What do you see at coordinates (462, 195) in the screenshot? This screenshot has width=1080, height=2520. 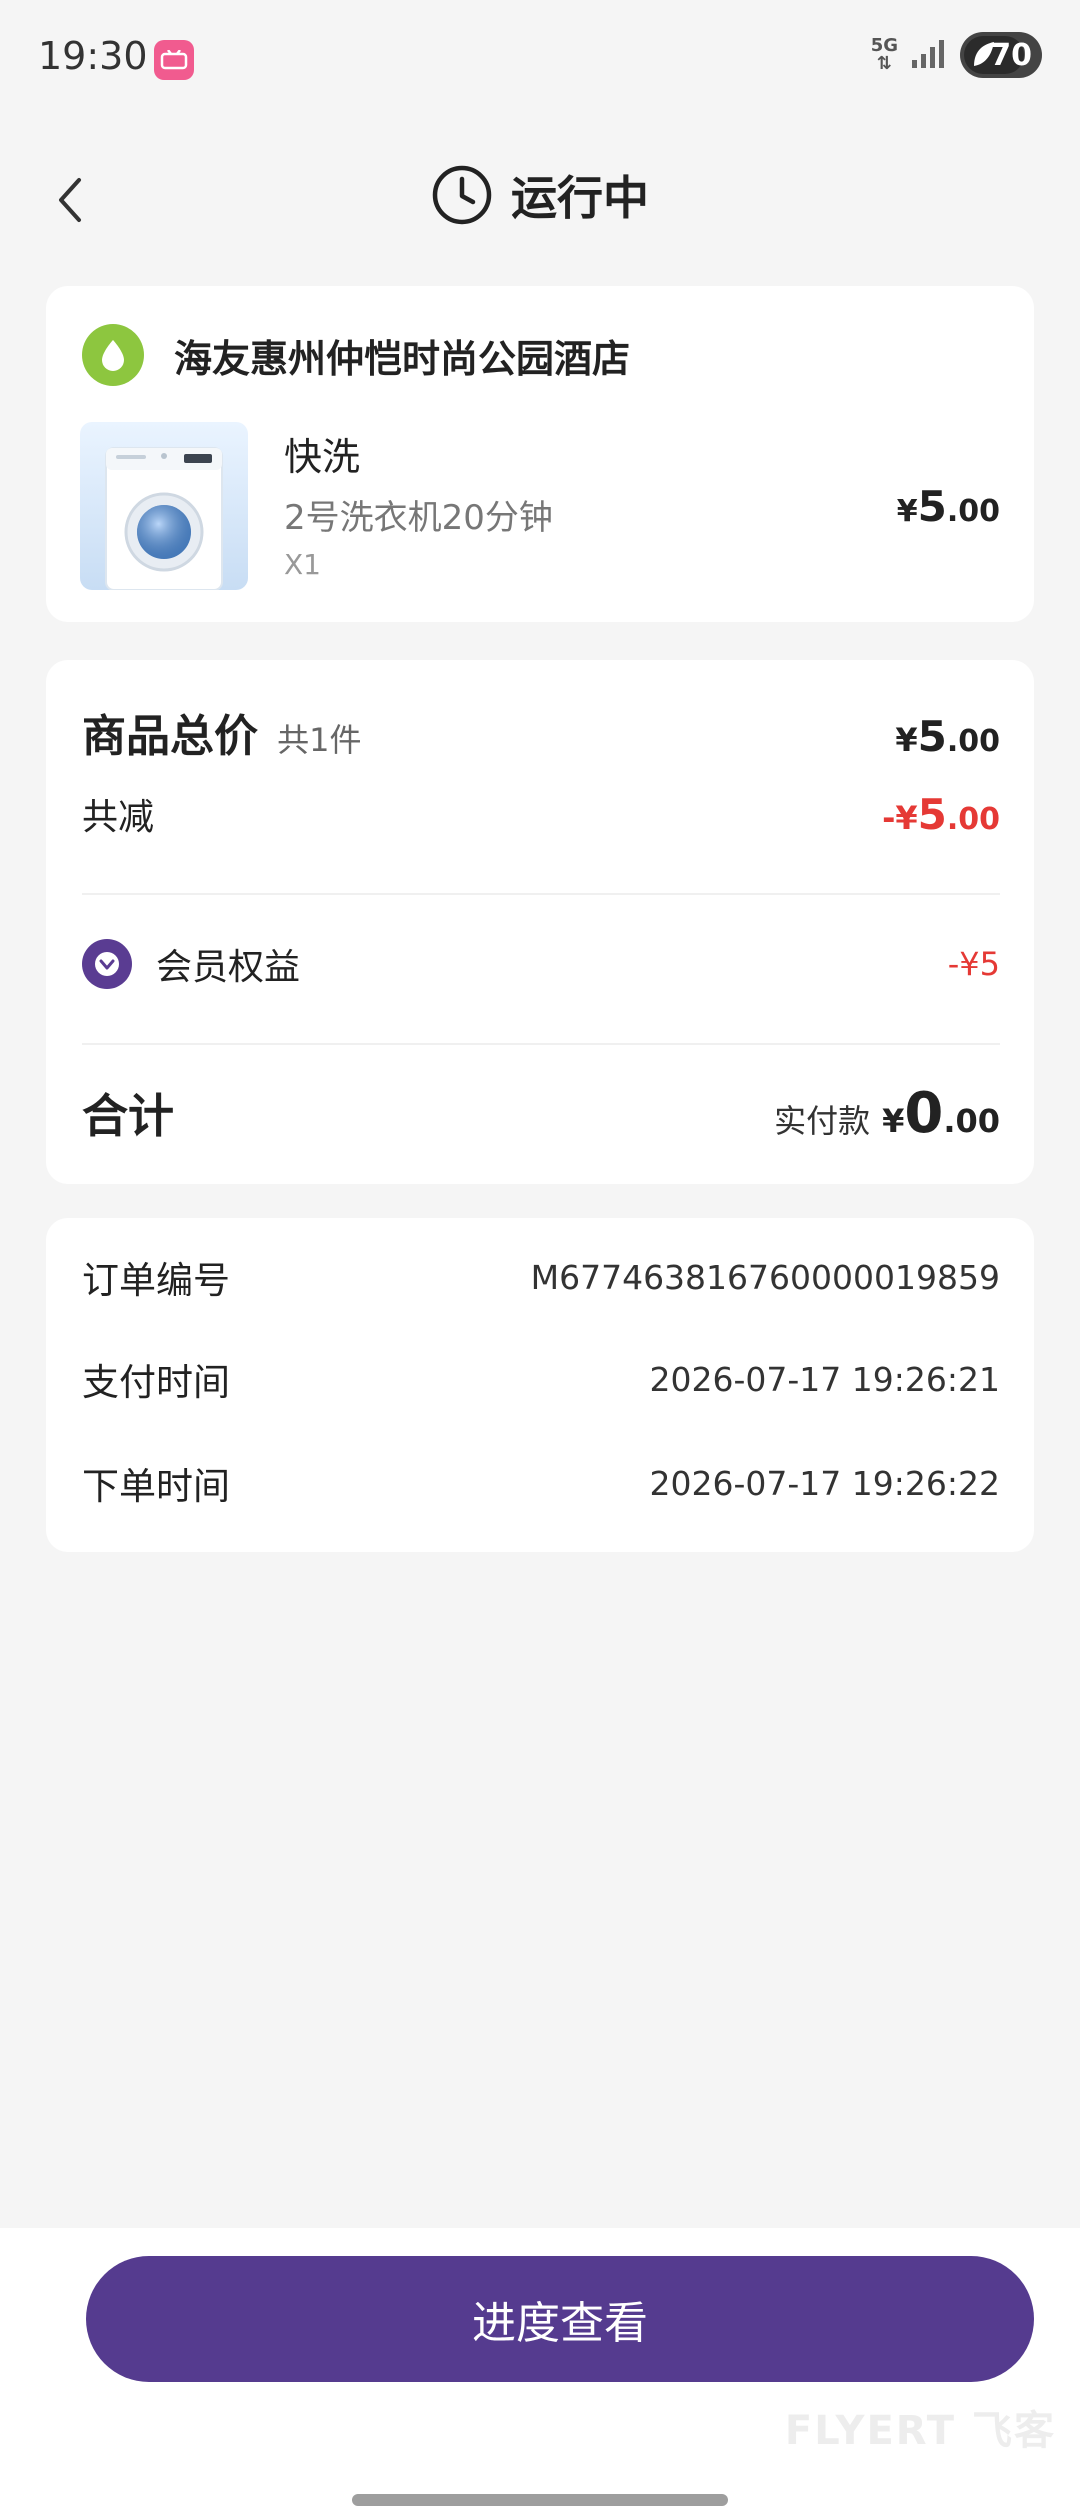 I see `clock-icon` at bounding box center [462, 195].